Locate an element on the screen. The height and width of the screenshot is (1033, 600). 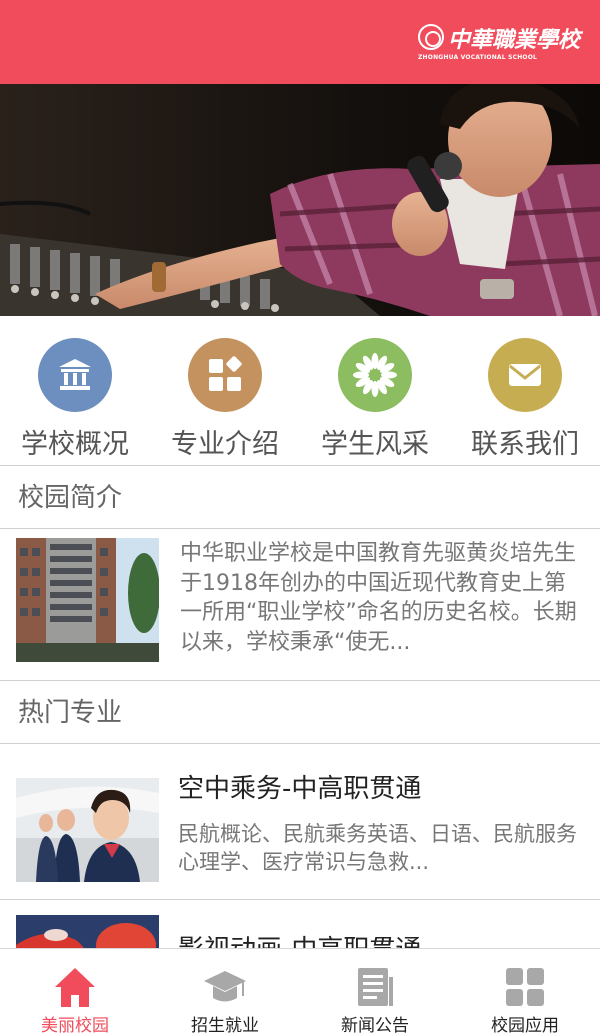
tab-campus-apps: 校园应用 is located at coordinates (525, 991).